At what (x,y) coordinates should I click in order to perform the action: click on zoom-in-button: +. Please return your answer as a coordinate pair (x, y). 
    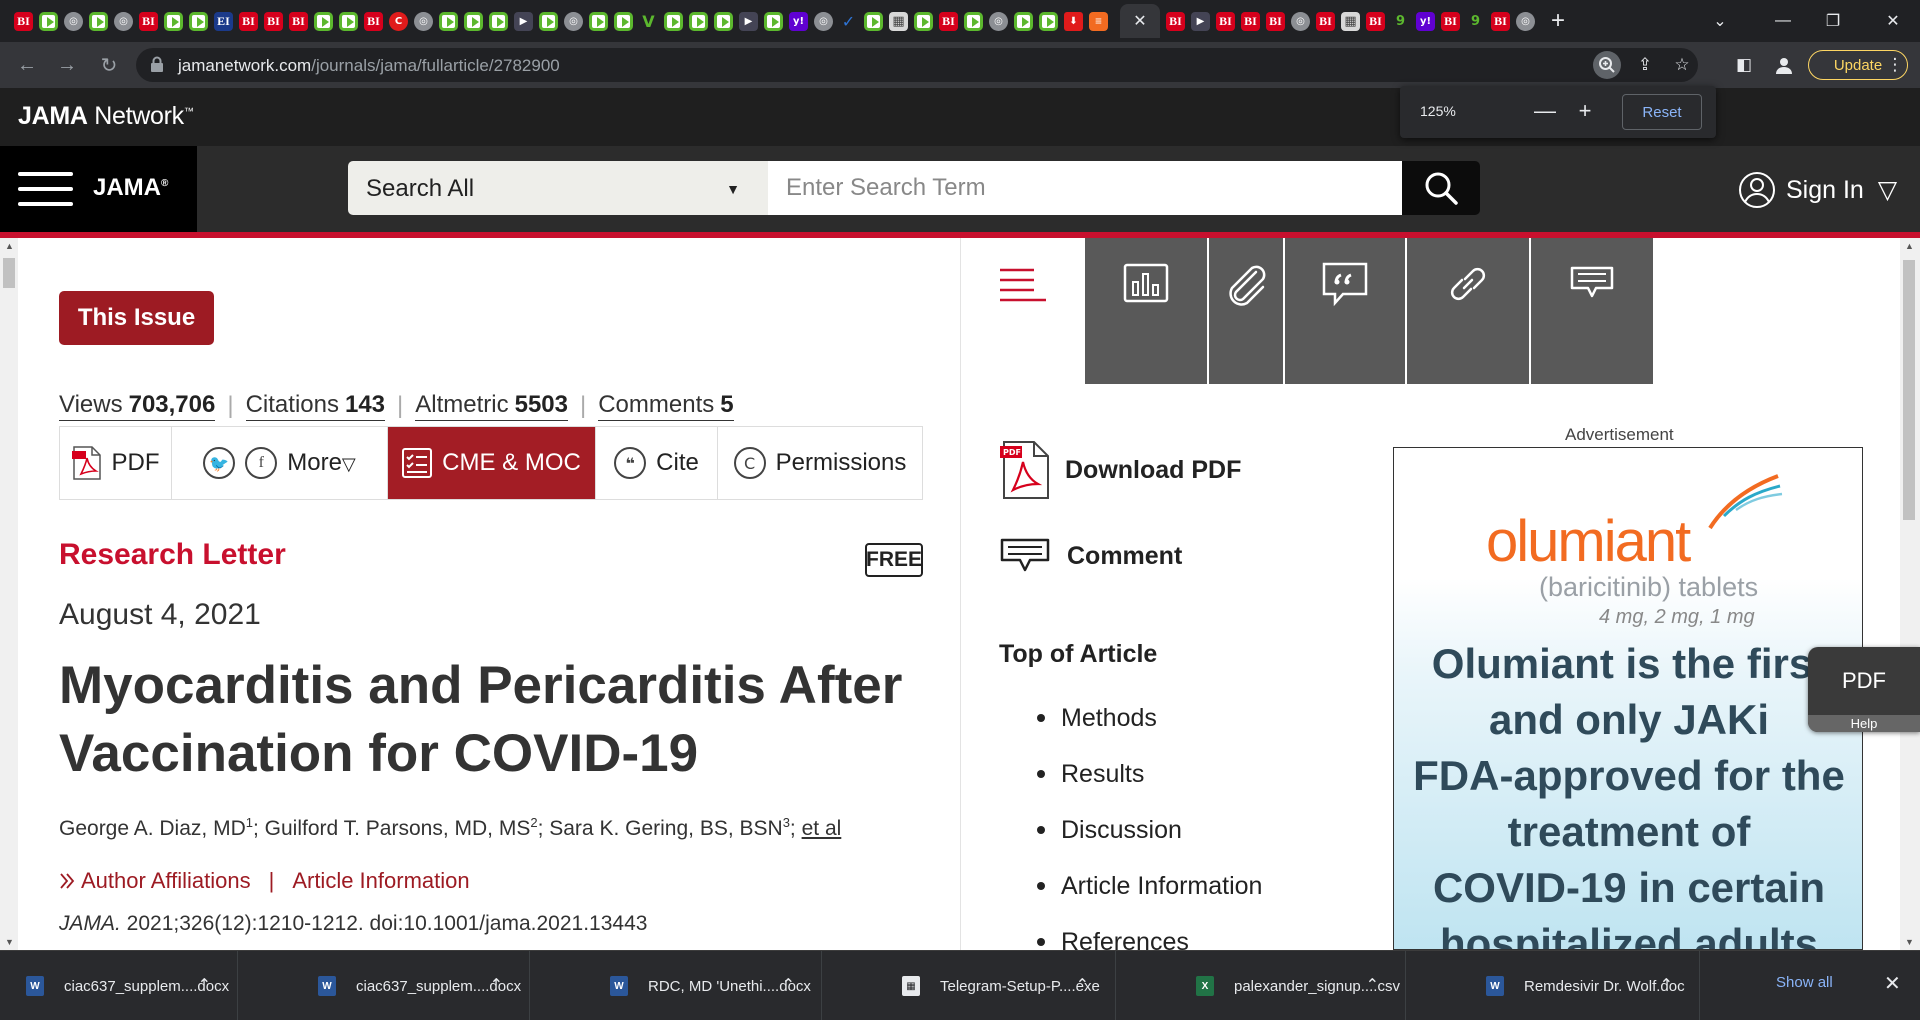
    Looking at the image, I should click on (1585, 111).